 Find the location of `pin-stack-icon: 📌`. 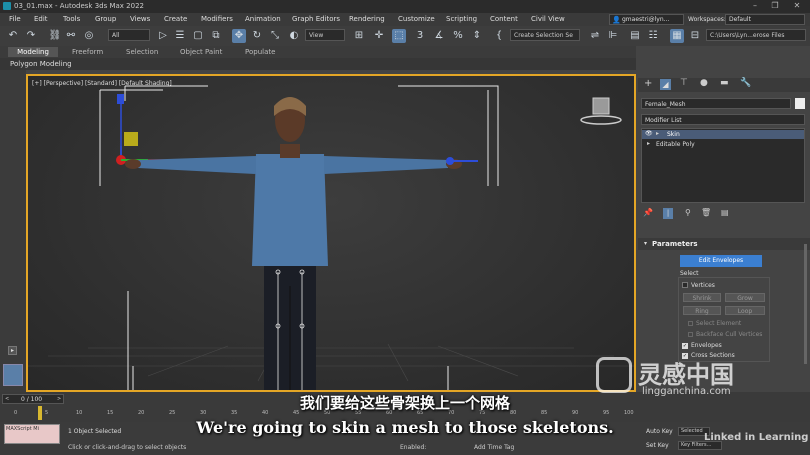

pin-stack-icon: 📌 is located at coordinates (648, 212).